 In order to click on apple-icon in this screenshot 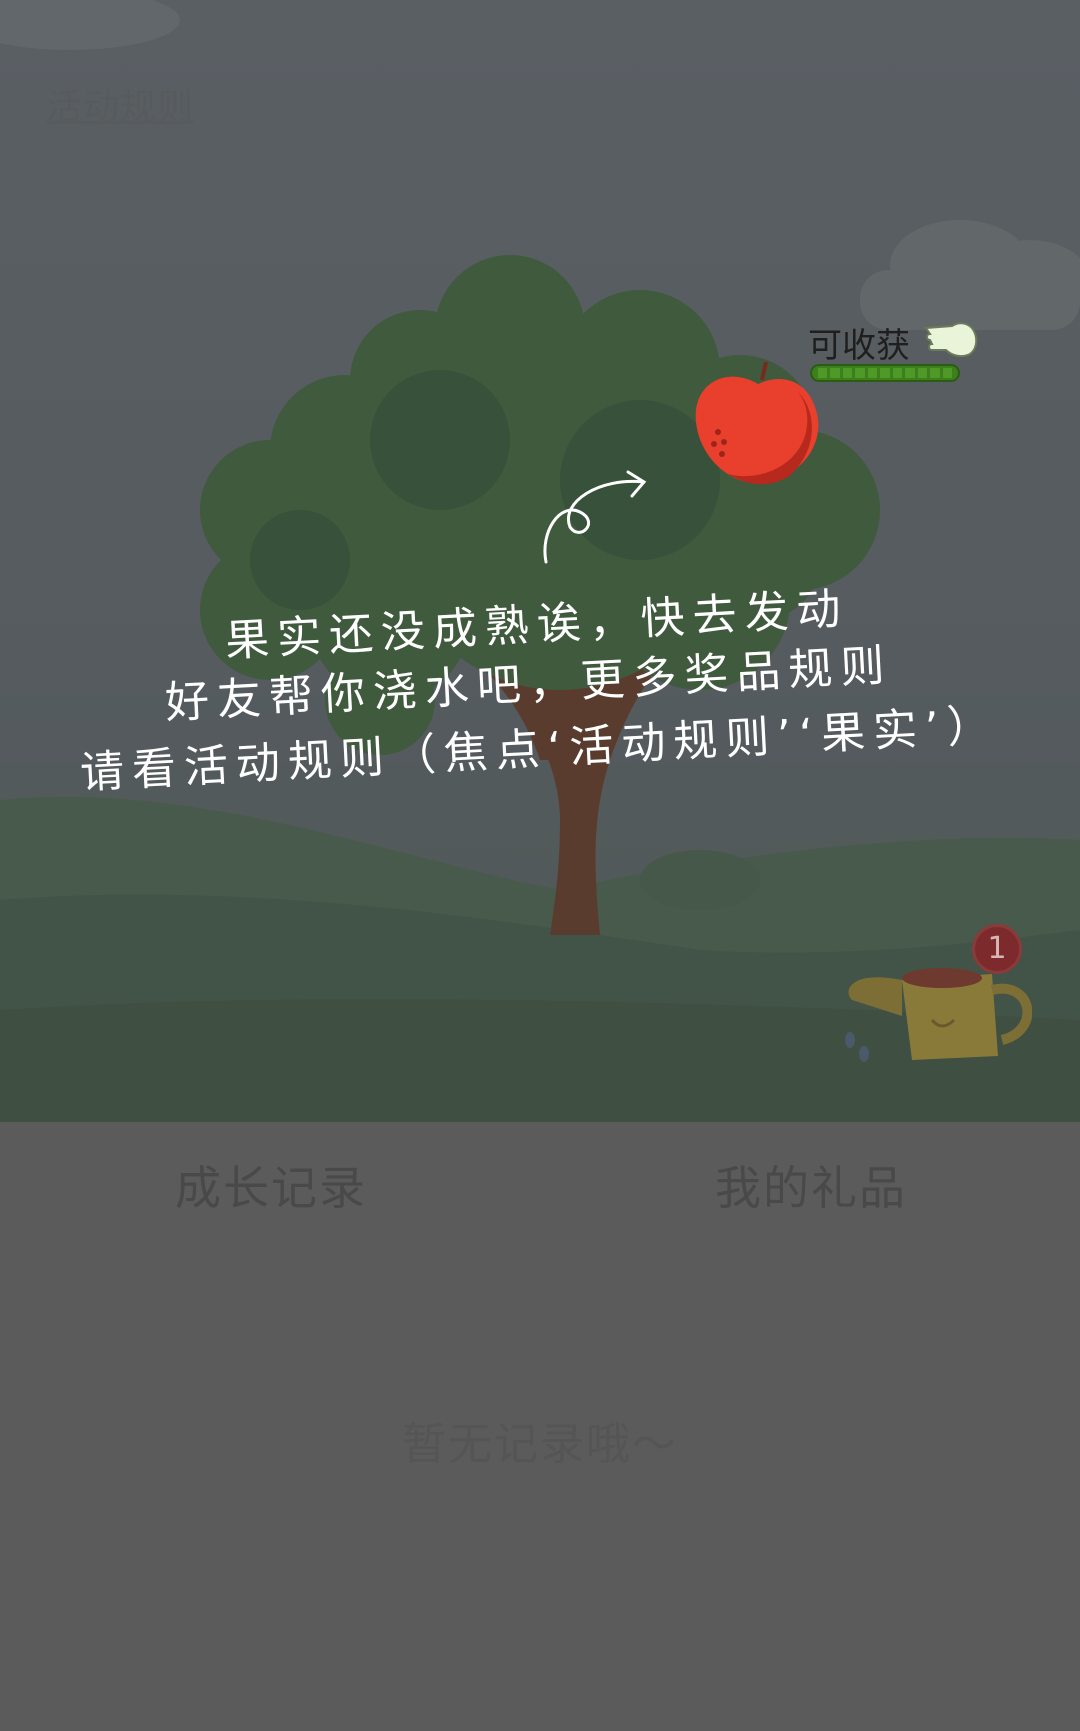, I will do `click(758, 427)`.